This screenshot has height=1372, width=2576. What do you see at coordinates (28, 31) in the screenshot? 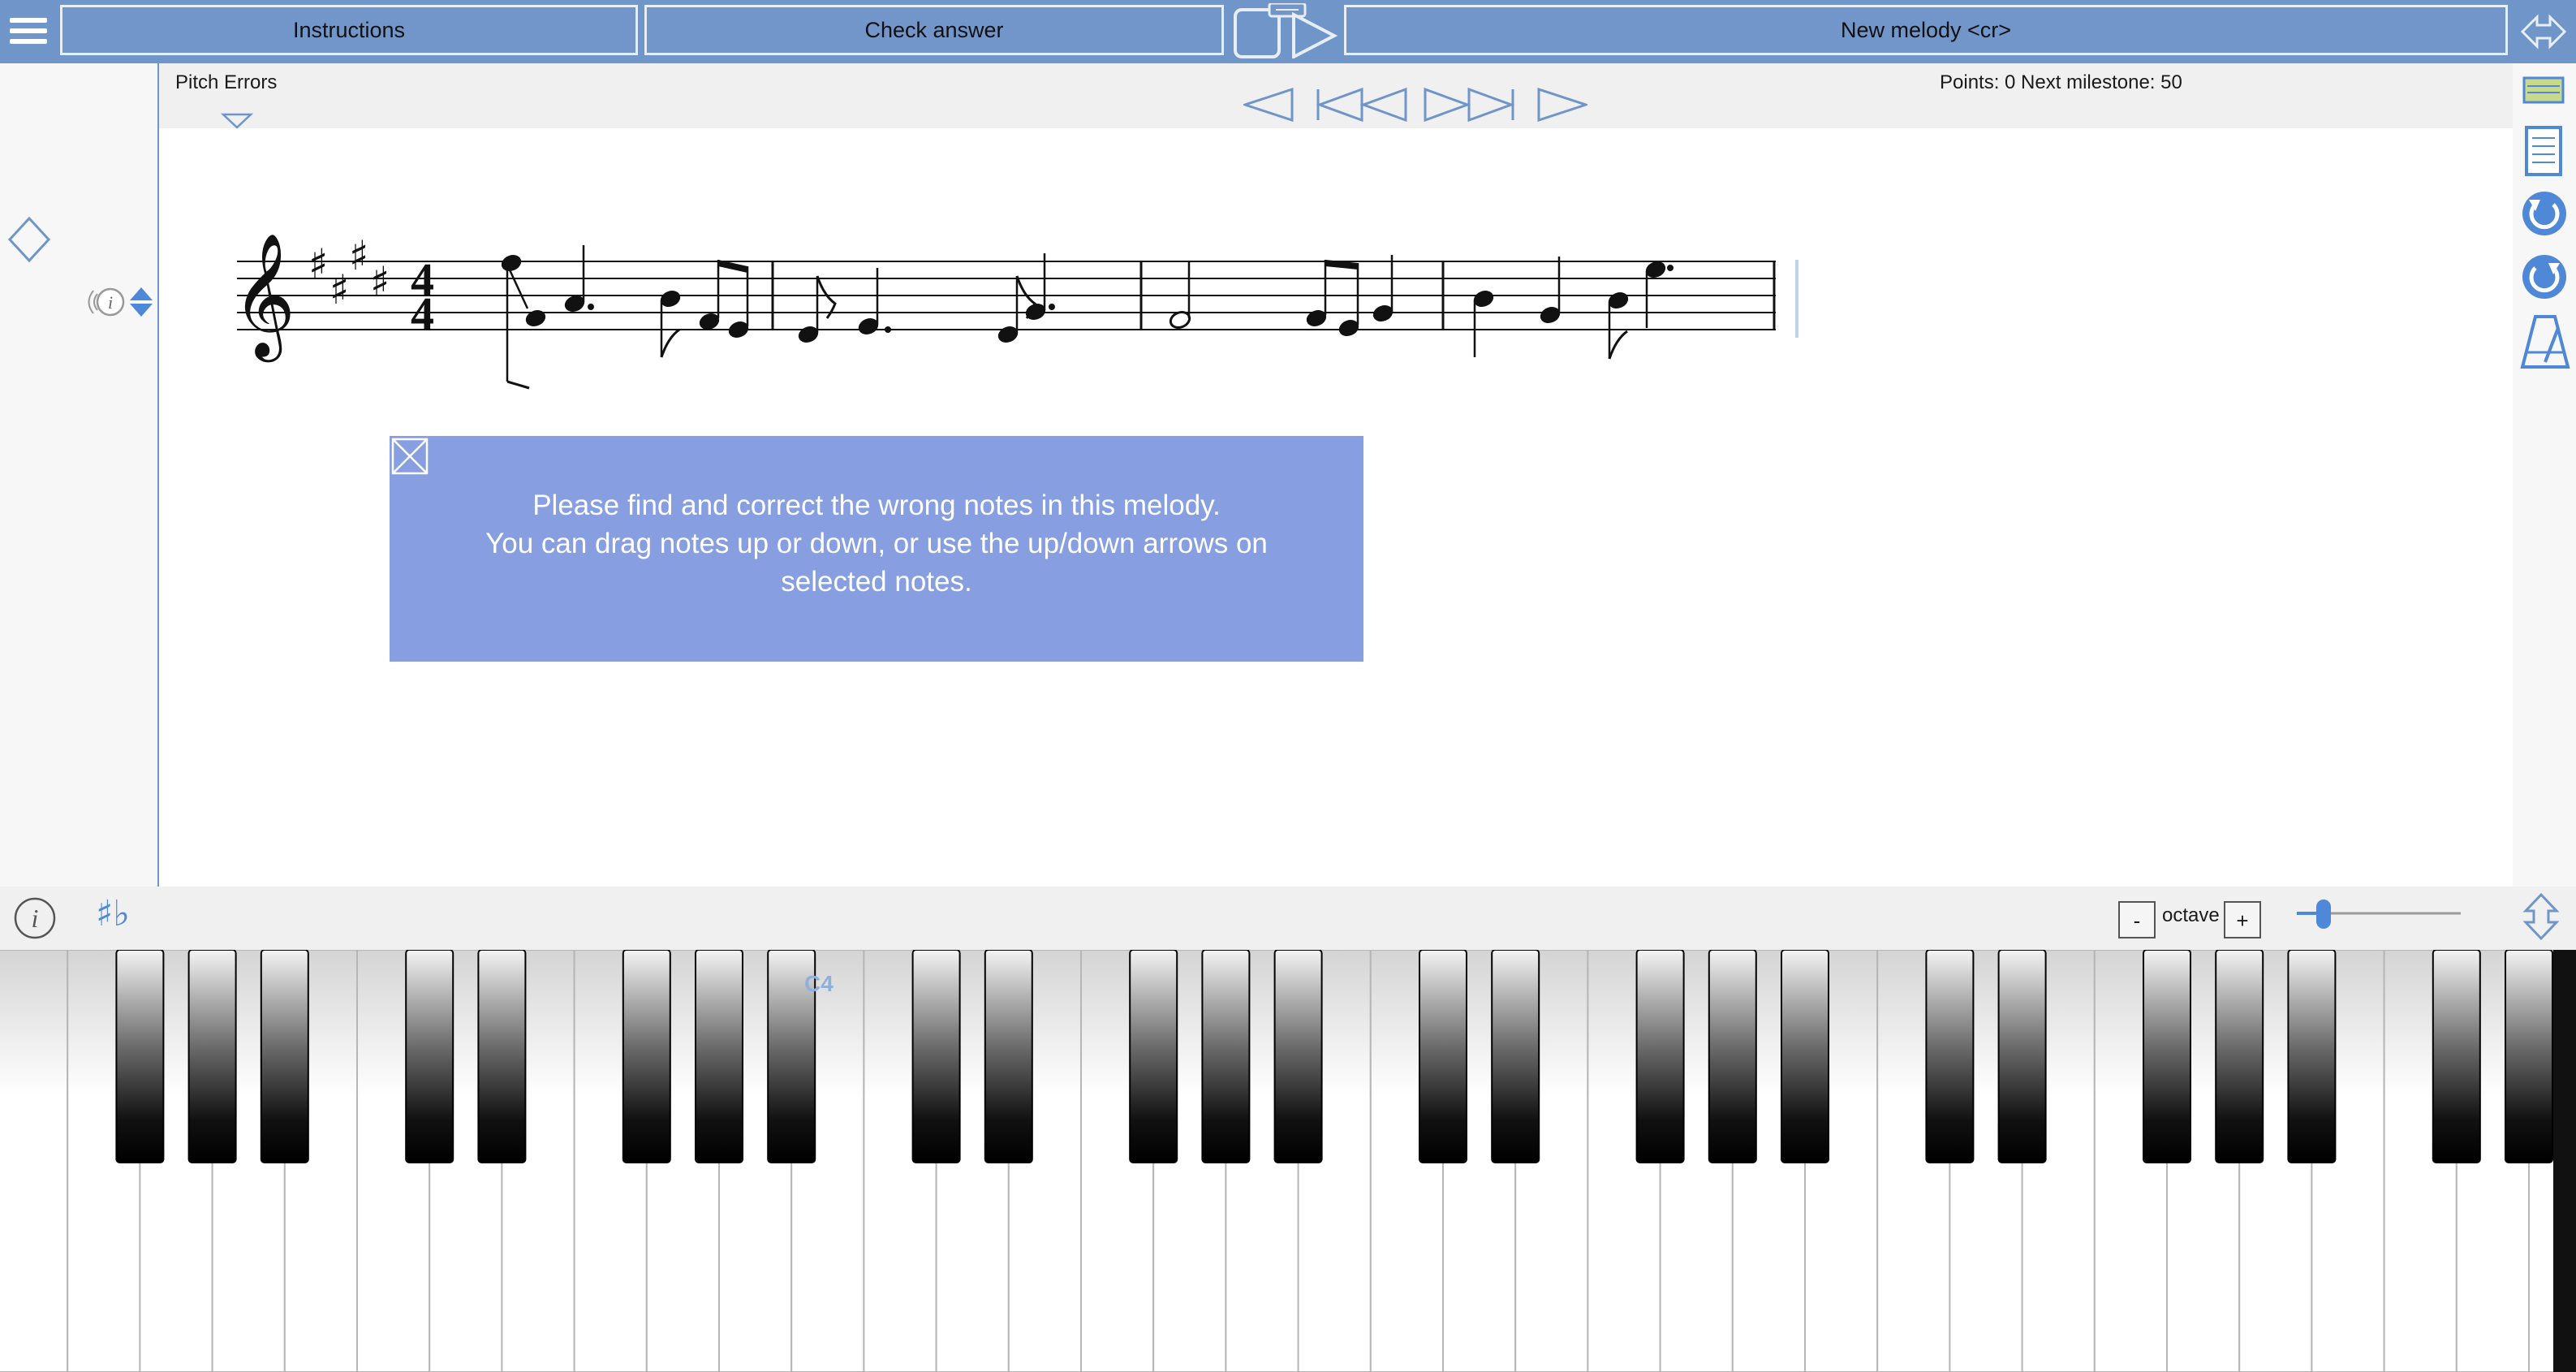
I see `menu-icon` at bounding box center [28, 31].